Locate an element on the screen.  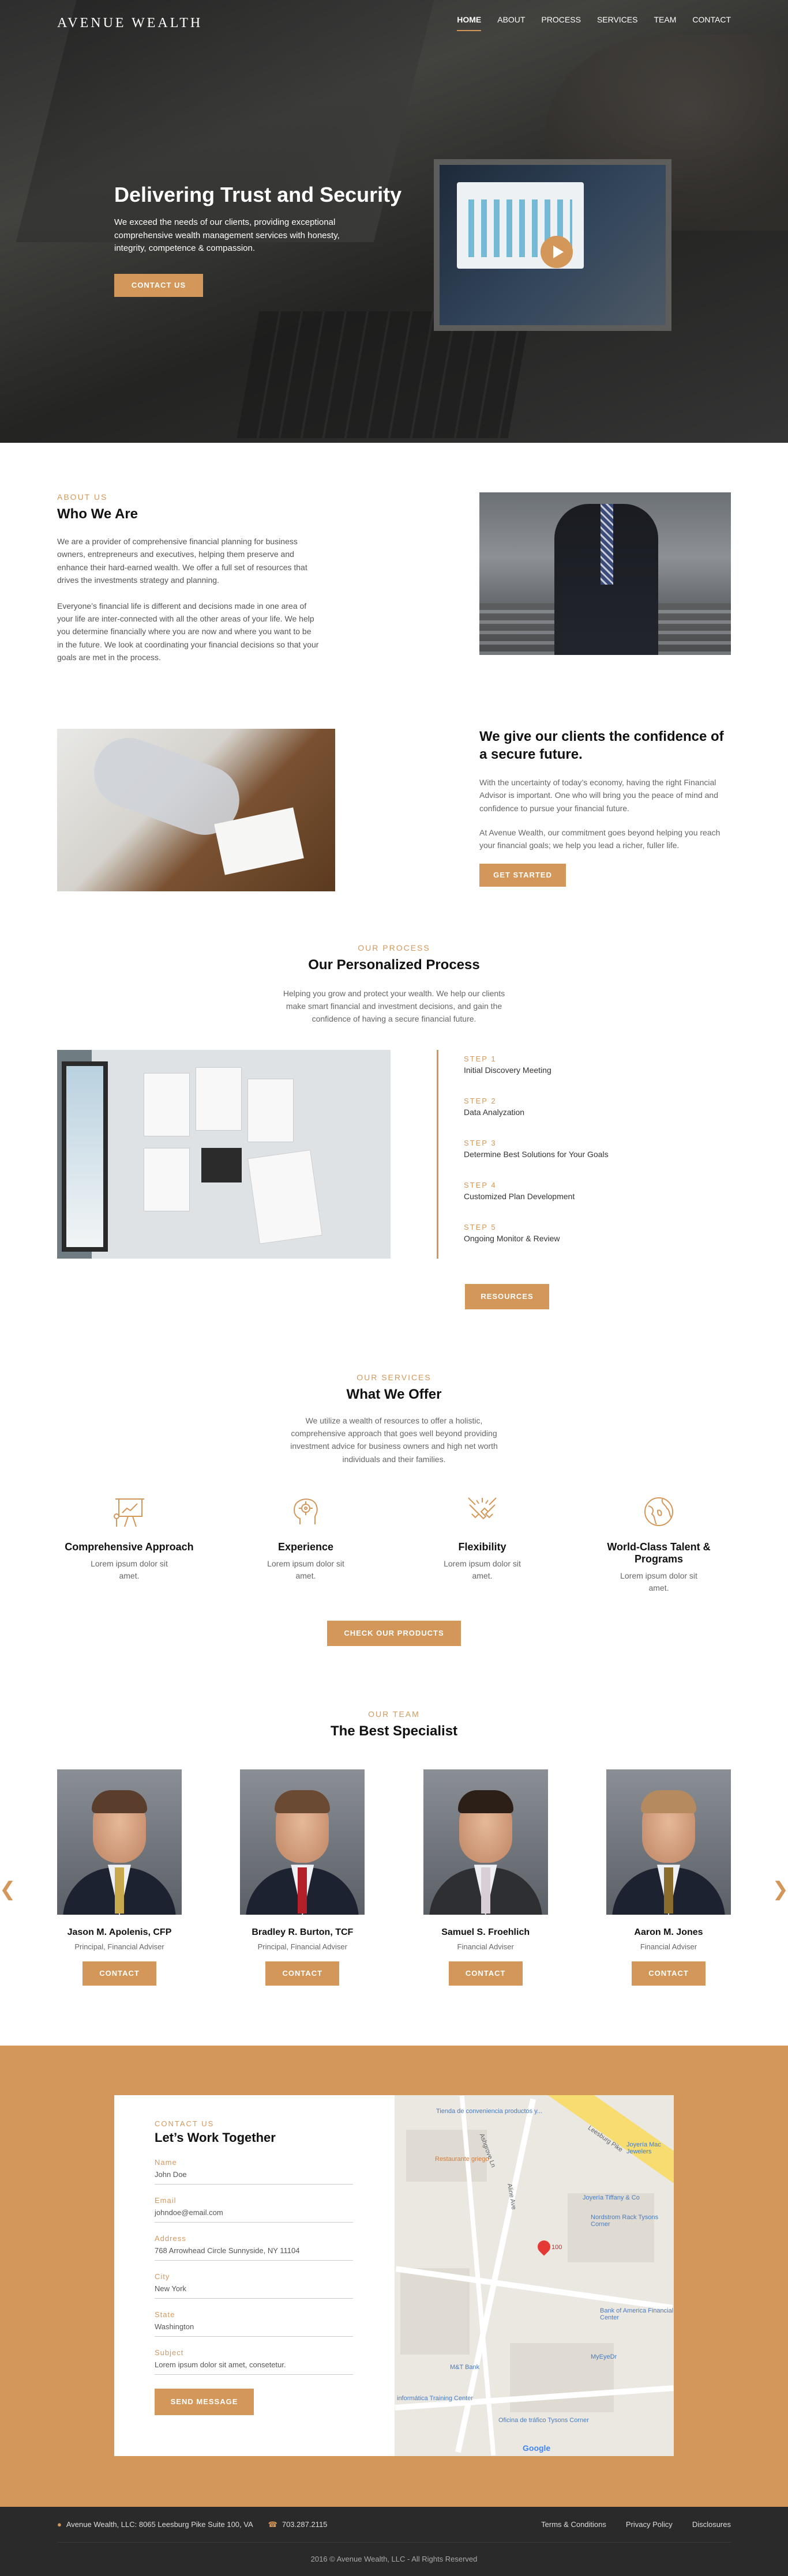
globe-icon is located at coordinates (658, 1511).